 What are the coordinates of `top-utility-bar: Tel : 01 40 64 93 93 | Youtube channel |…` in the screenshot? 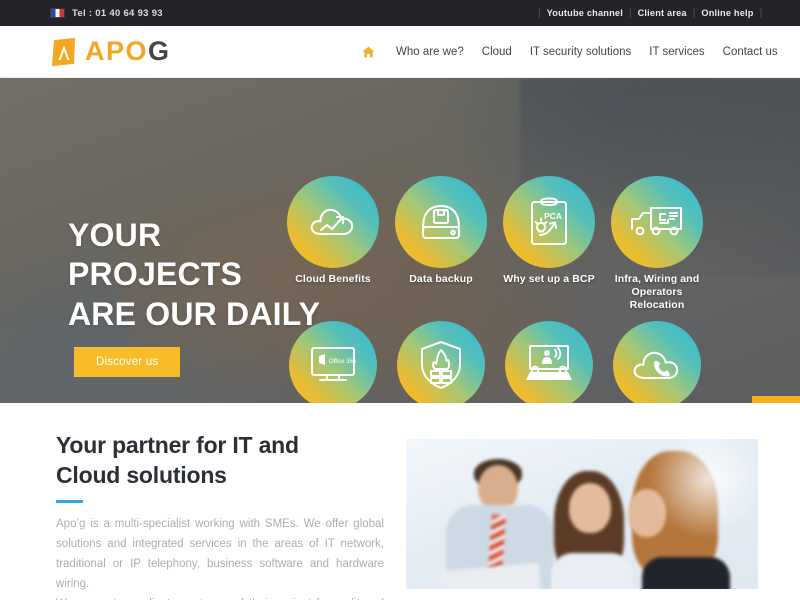 It's located at (400, 13).